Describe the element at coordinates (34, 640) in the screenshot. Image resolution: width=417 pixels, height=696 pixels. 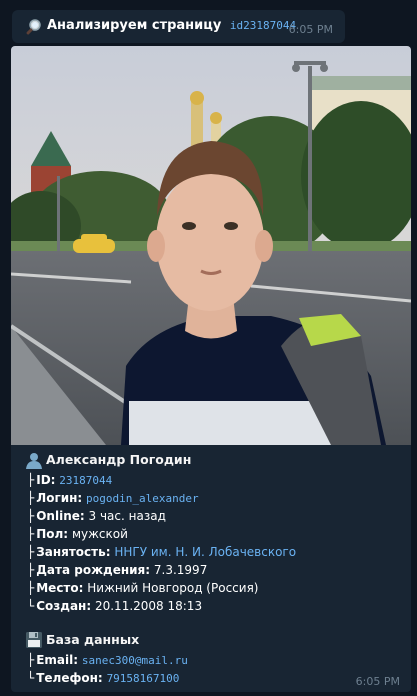
I see `floppy-disk-icon` at that location.